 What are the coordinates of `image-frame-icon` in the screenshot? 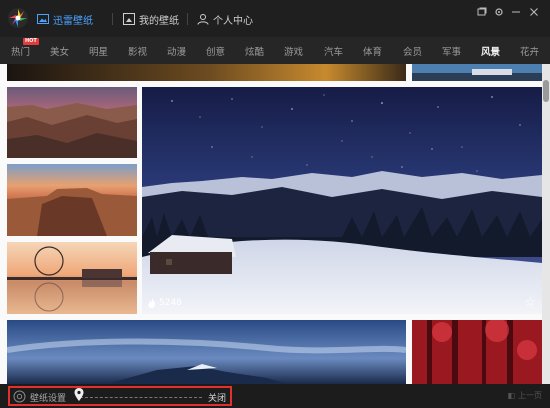 It's located at (129, 19).